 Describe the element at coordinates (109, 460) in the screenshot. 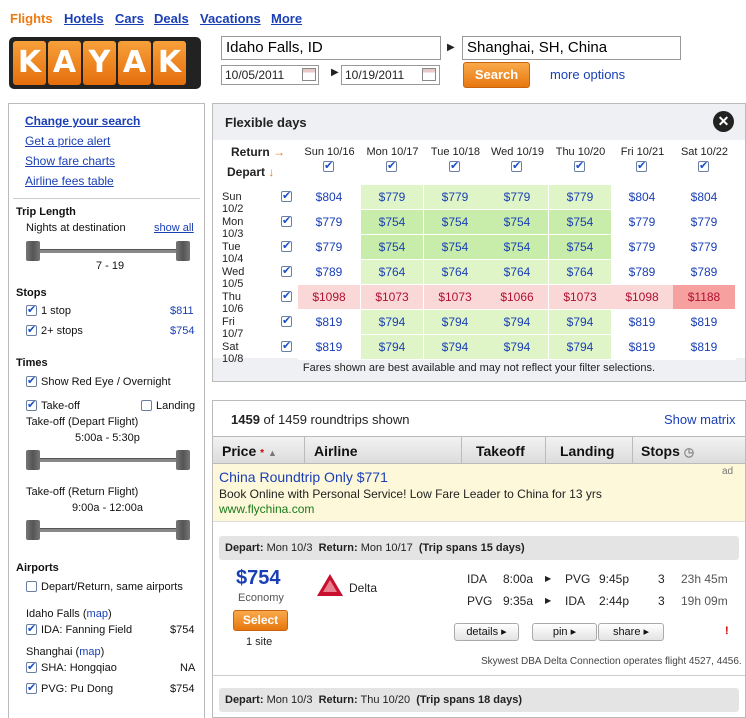

I see `depart-slider-track` at that location.